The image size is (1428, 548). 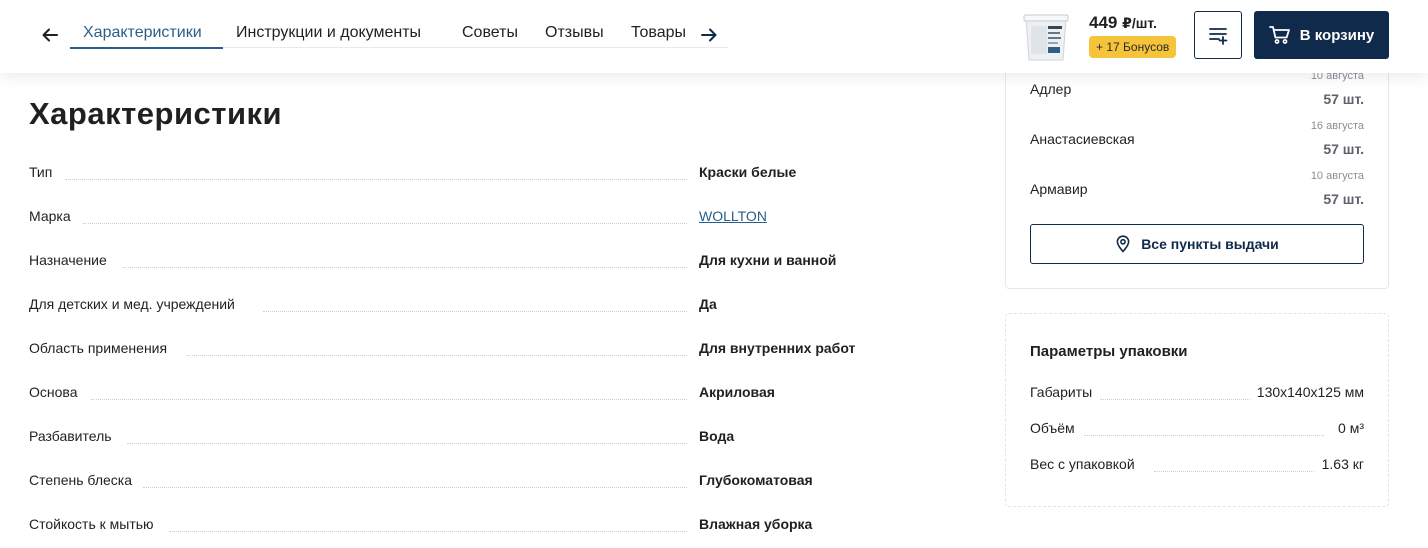 What do you see at coordinates (1210, 244) in the screenshot?
I see `all-pickup-points-label: Все пункты выдачи` at bounding box center [1210, 244].